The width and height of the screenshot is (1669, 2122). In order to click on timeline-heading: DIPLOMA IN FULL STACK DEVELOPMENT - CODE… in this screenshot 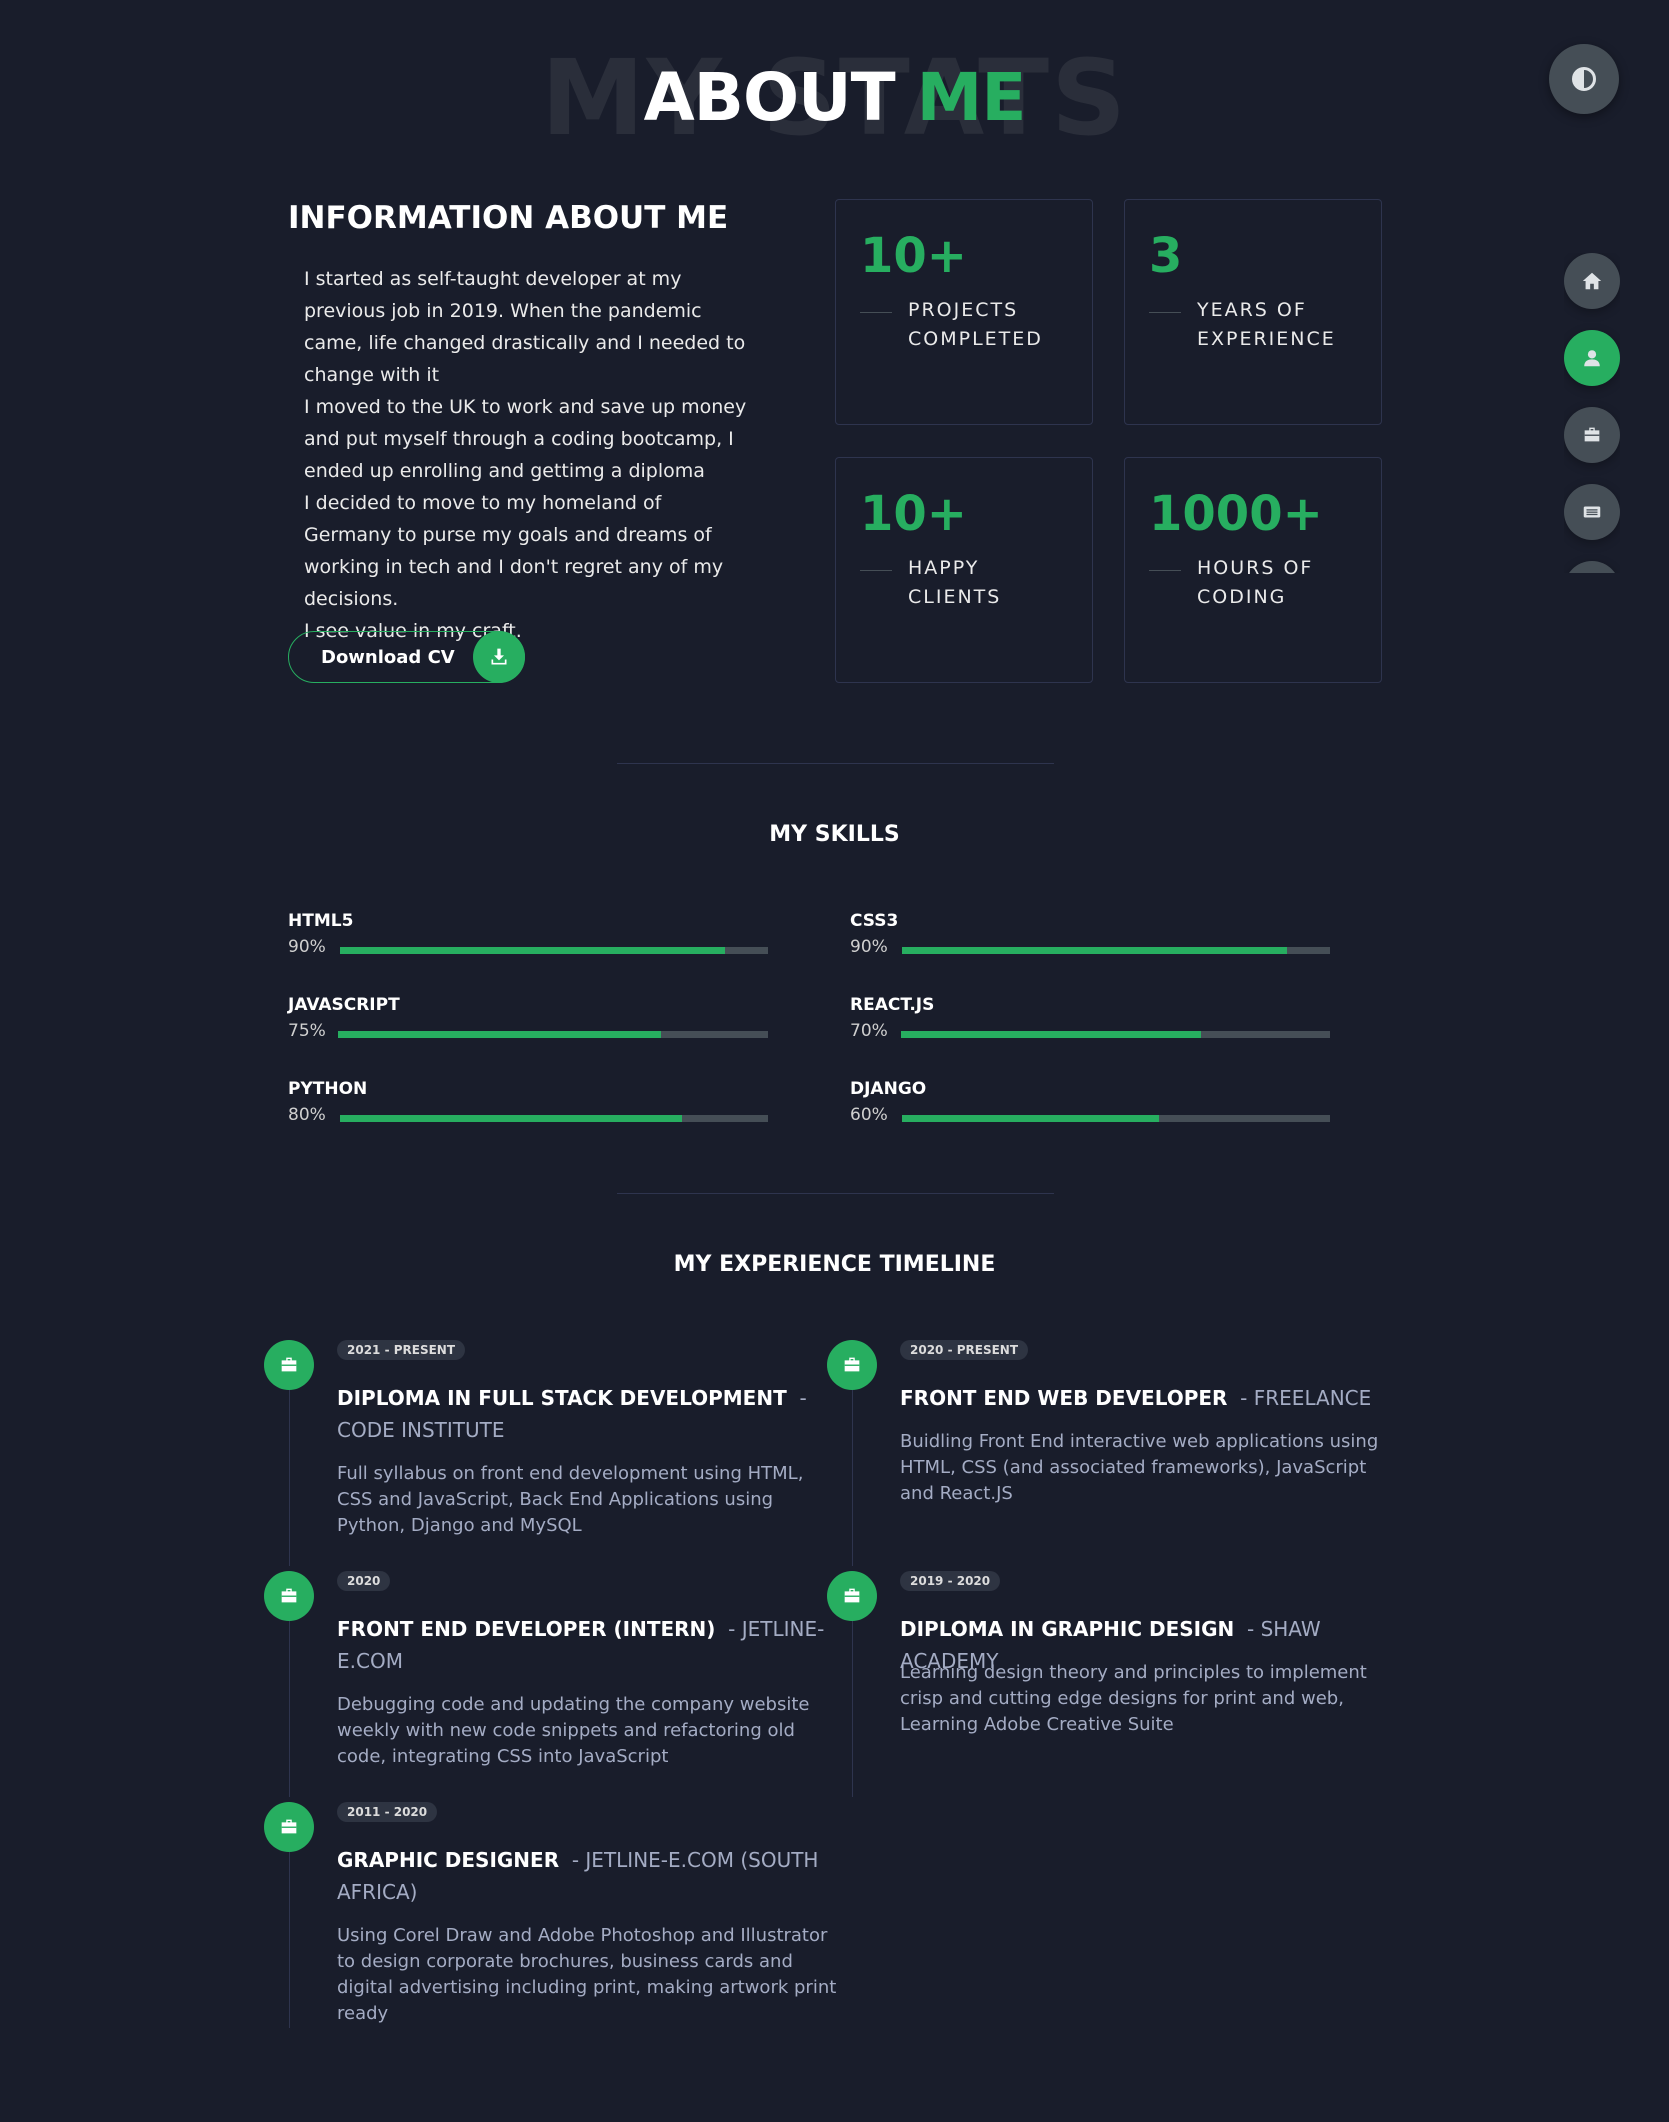, I will do `click(572, 1414)`.